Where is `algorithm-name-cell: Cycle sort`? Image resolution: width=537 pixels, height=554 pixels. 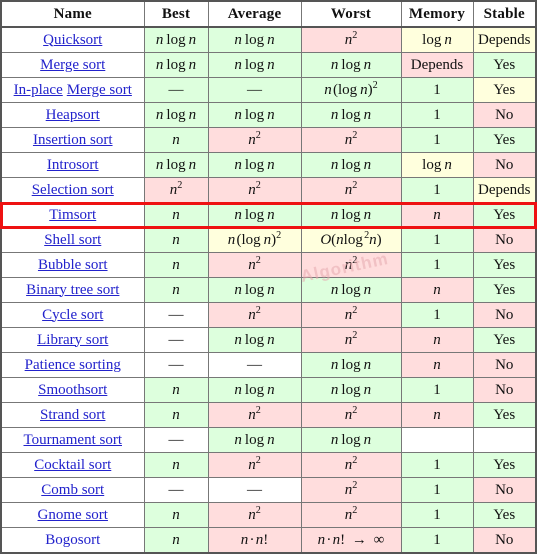
algorithm-name-cell: Cycle sort is located at coordinates (72, 315).